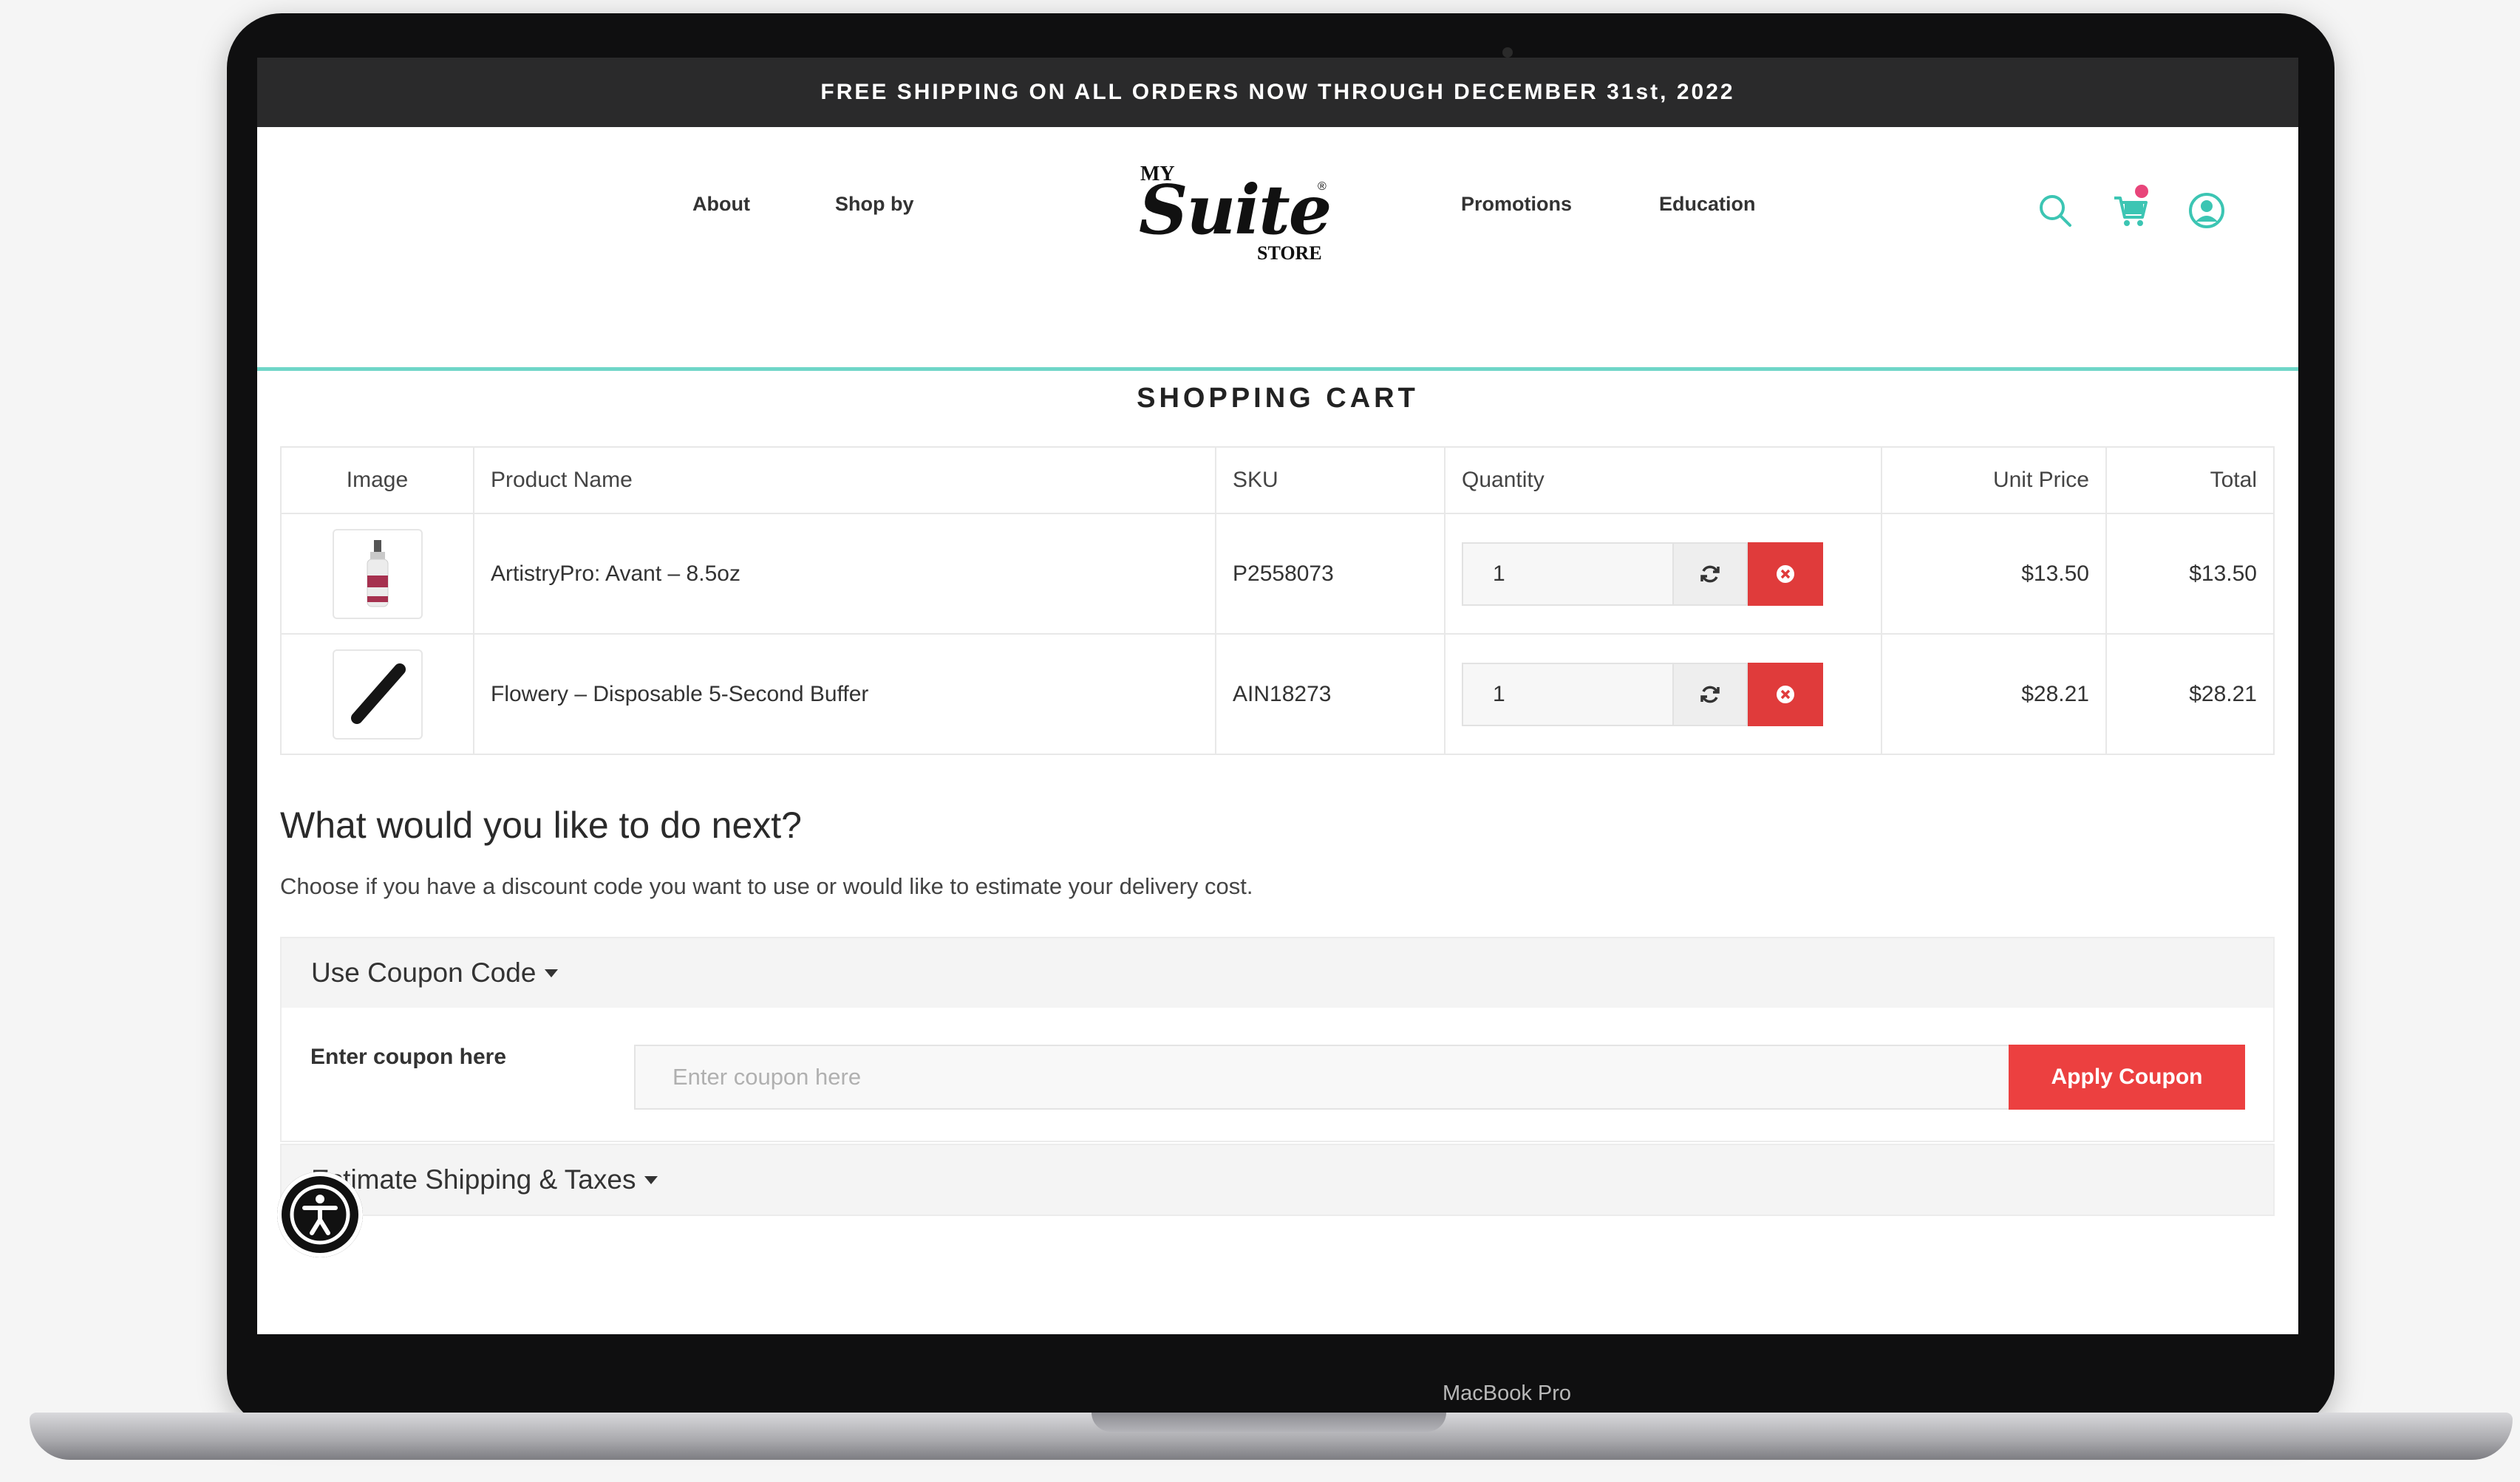  Describe the element at coordinates (1277, 973) in the screenshot. I see `coupon-toggle: Use Coupon Code` at that location.